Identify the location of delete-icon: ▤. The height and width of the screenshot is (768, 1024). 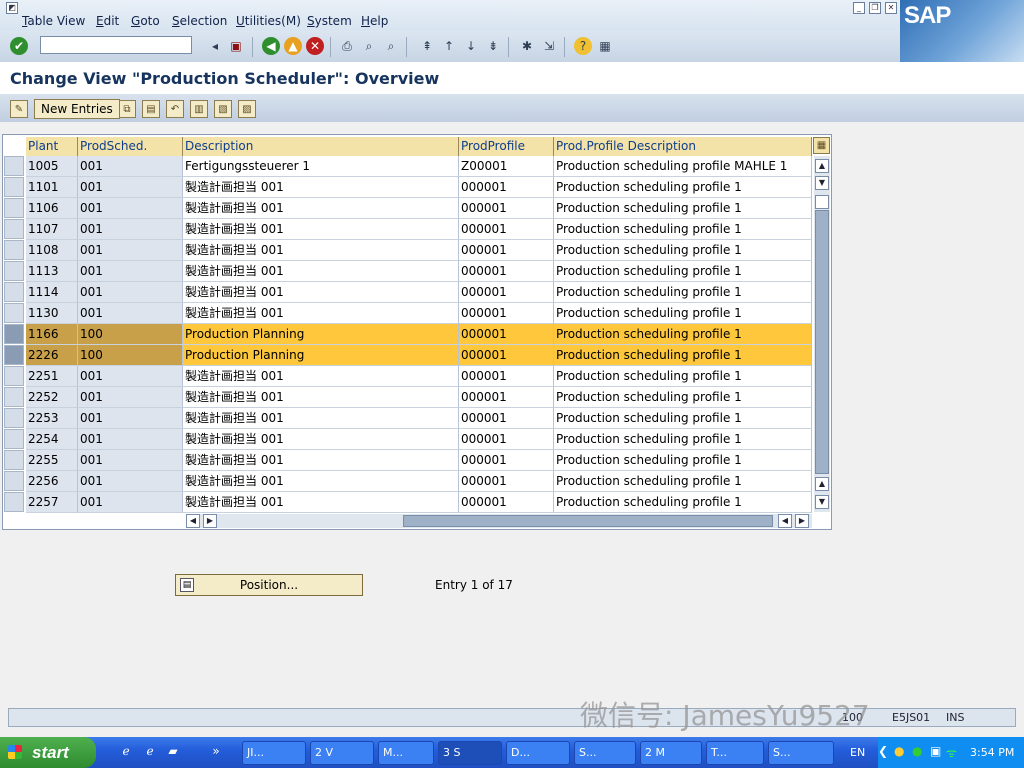
(151, 109).